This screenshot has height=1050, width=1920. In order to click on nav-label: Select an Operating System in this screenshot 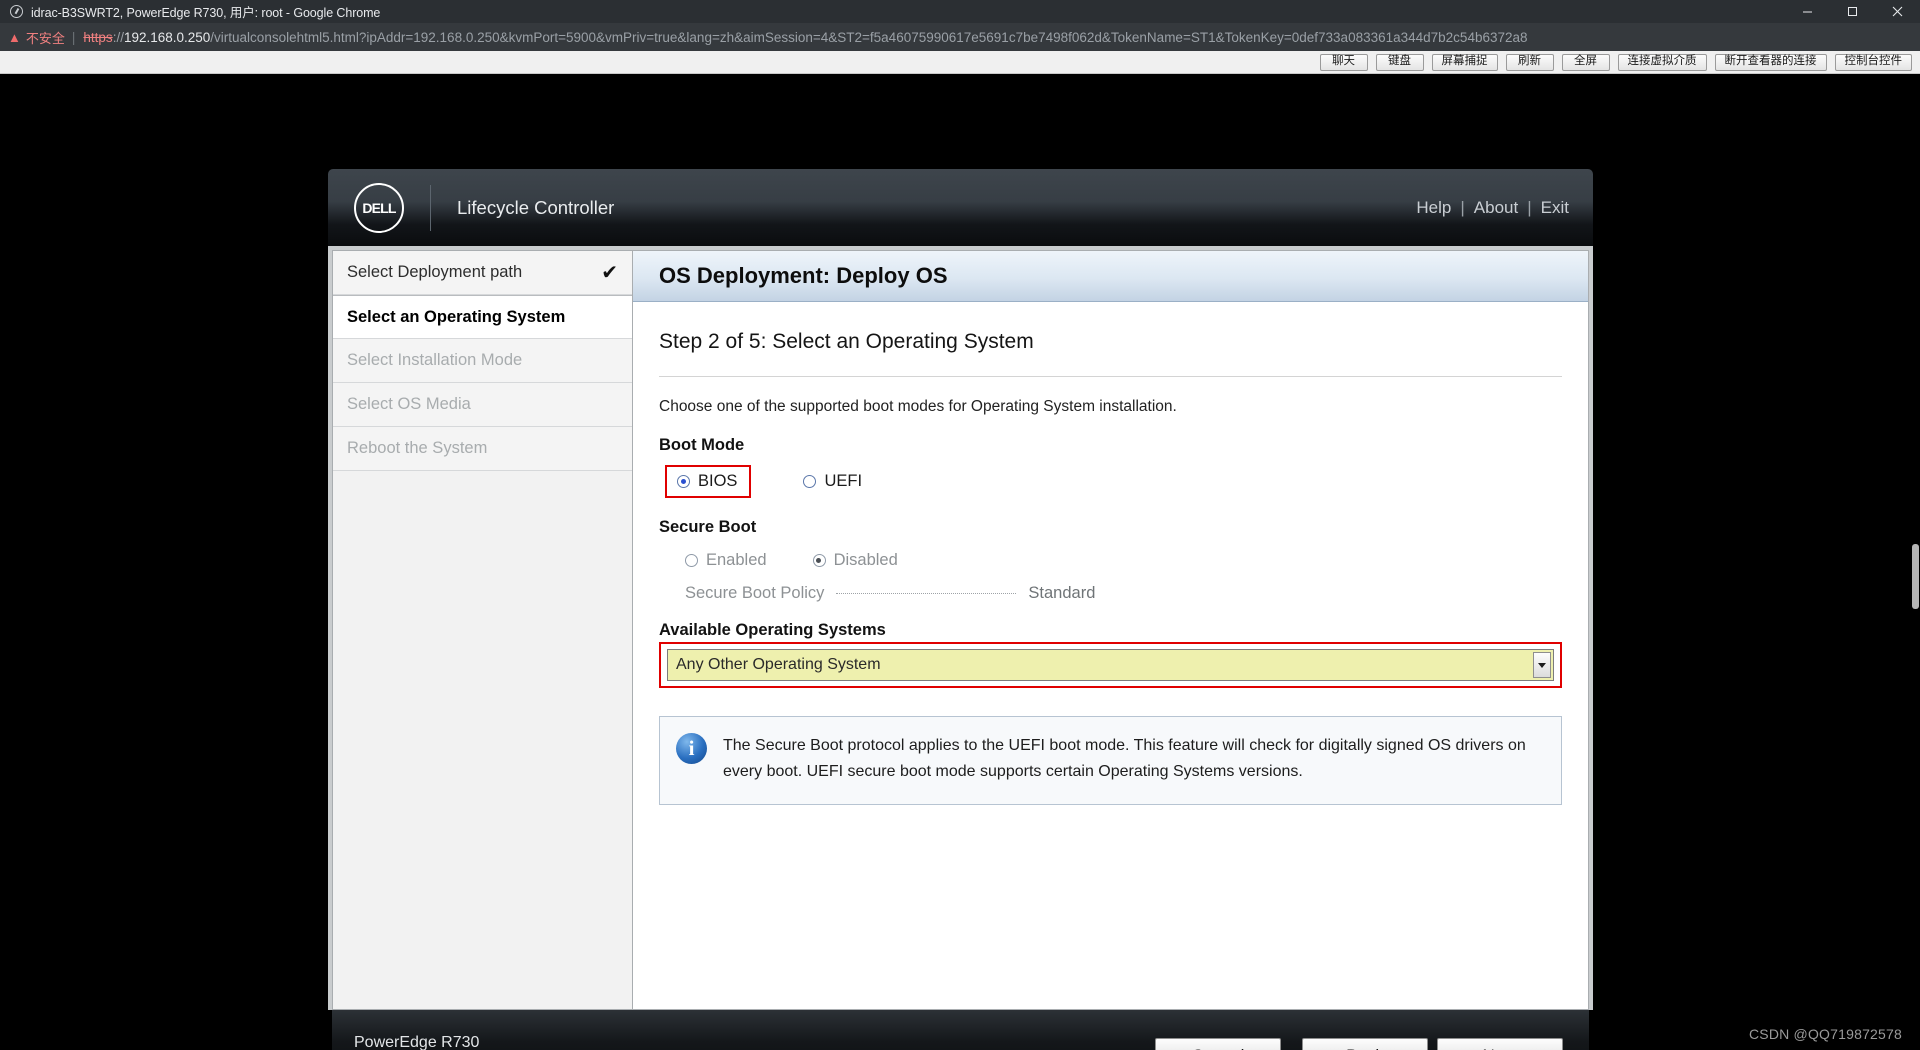, I will do `click(456, 316)`.